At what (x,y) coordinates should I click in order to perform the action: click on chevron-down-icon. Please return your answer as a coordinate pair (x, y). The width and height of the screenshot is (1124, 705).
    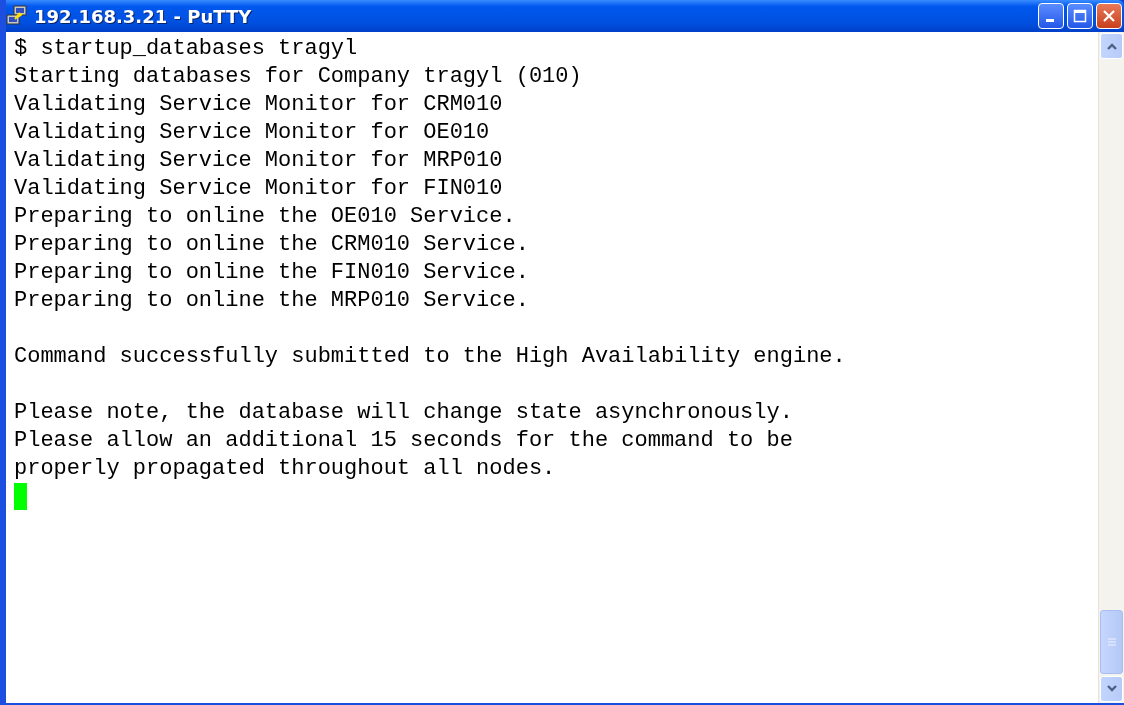
    Looking at the image, I should click on (1111, 689).